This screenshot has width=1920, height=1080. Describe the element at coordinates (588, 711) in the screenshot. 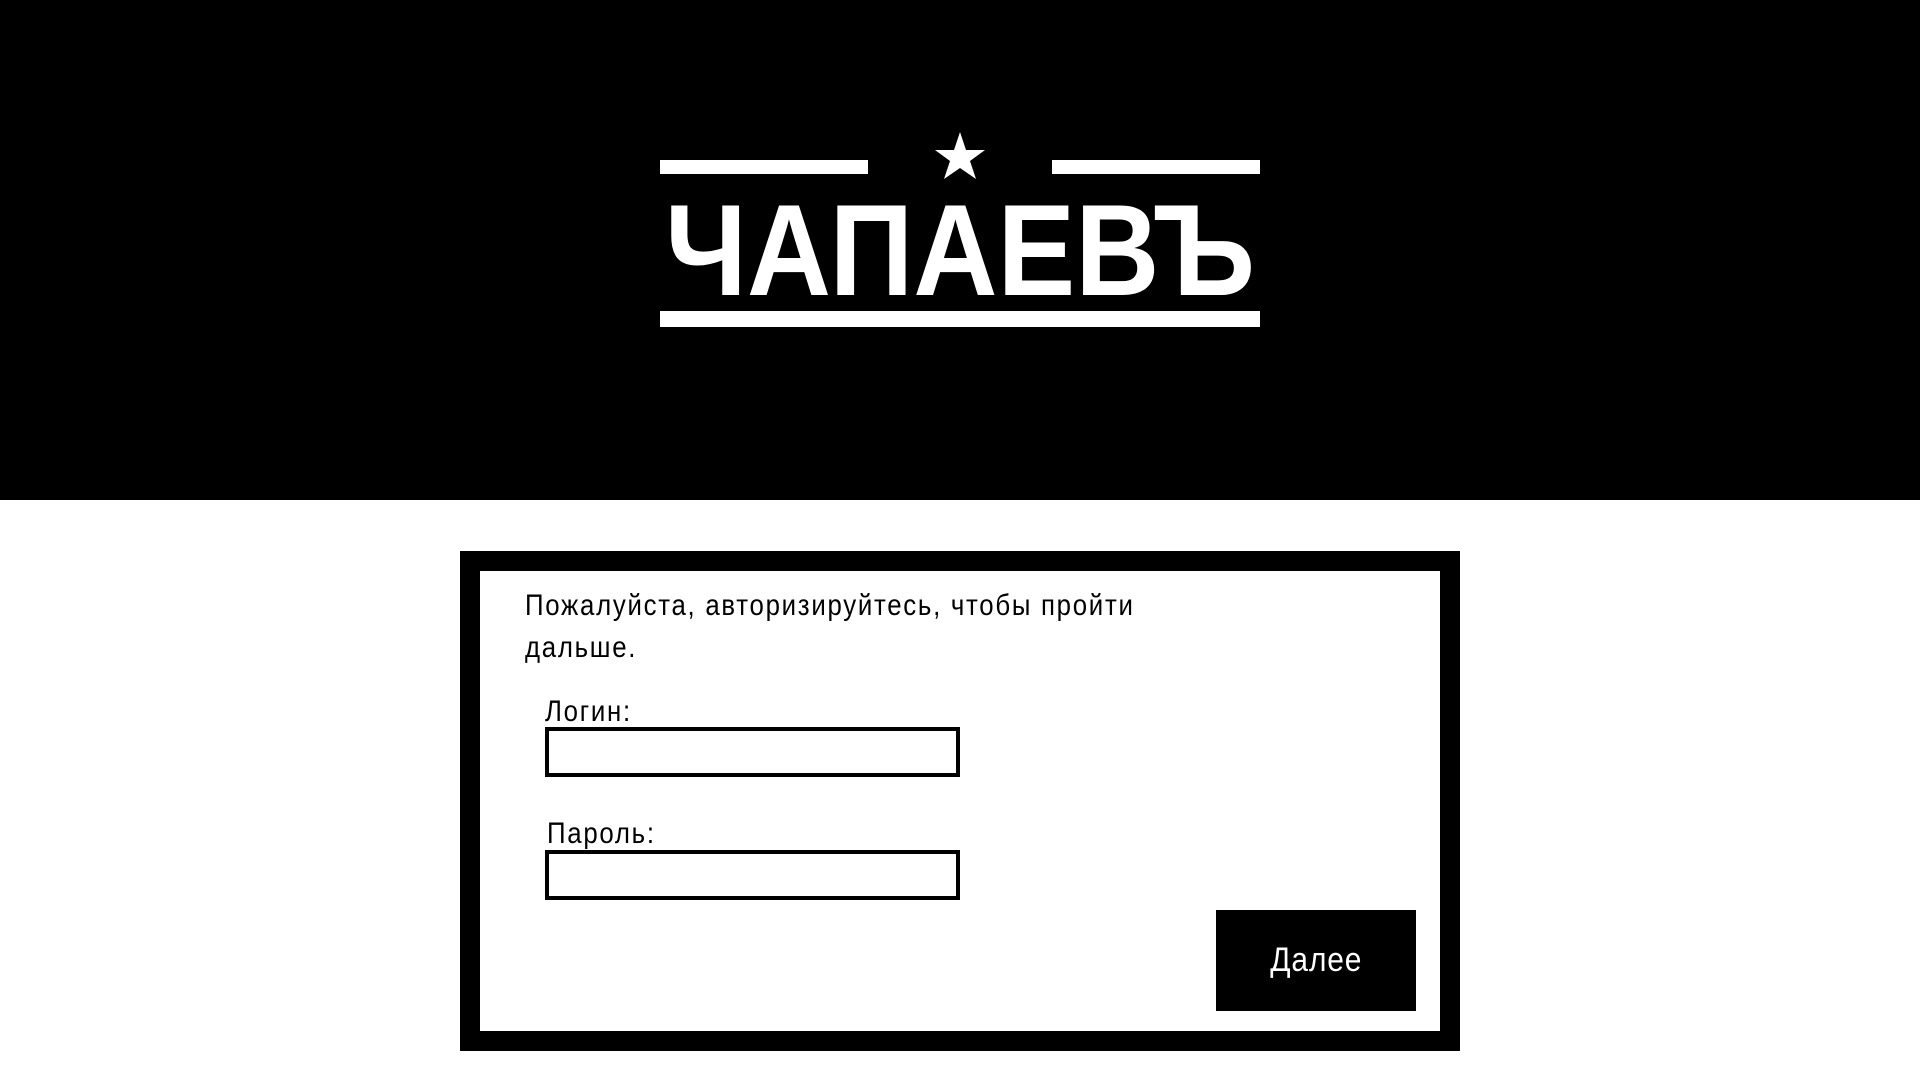

I see `login-label: Логин:` at that location.